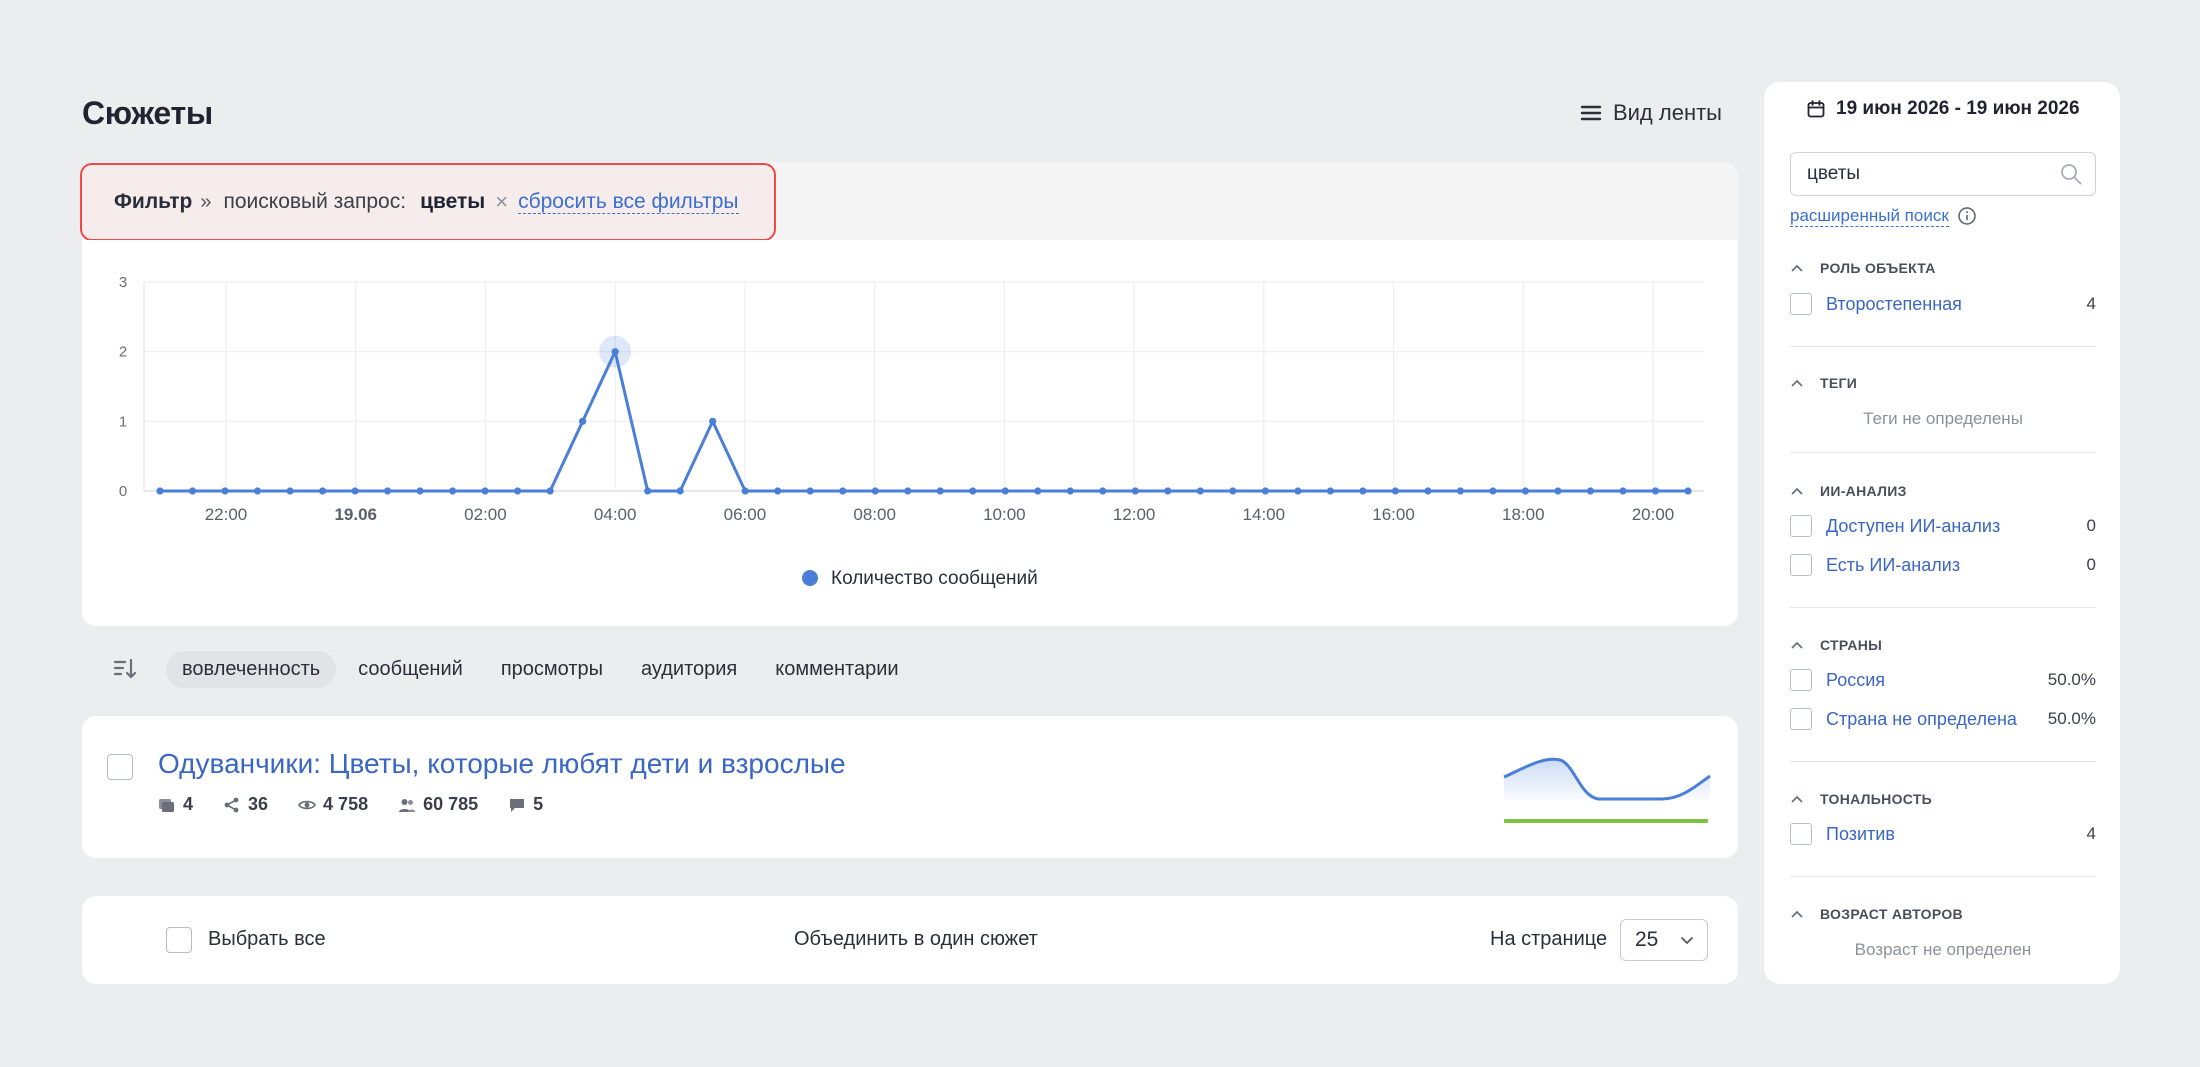 The height and width of the screenshot is (1067, 2200). What do you see at coordinates (1861, 799) in the screenshot?
I see `section-tone-header: ТОНАЛЬНОСТЬ` at bounding box center [1861, 799].